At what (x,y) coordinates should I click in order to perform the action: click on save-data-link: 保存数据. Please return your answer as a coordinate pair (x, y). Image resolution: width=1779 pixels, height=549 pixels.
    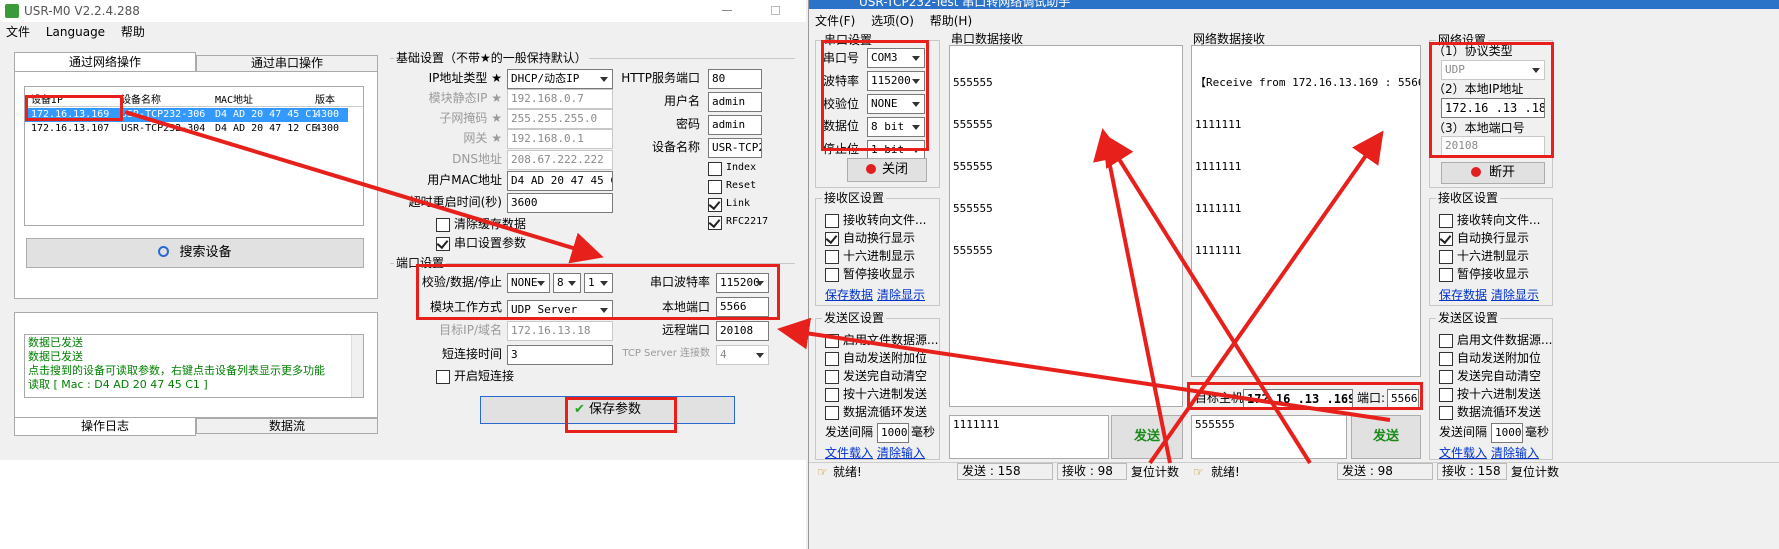
    Looking at the image, I should click on (849, 294).